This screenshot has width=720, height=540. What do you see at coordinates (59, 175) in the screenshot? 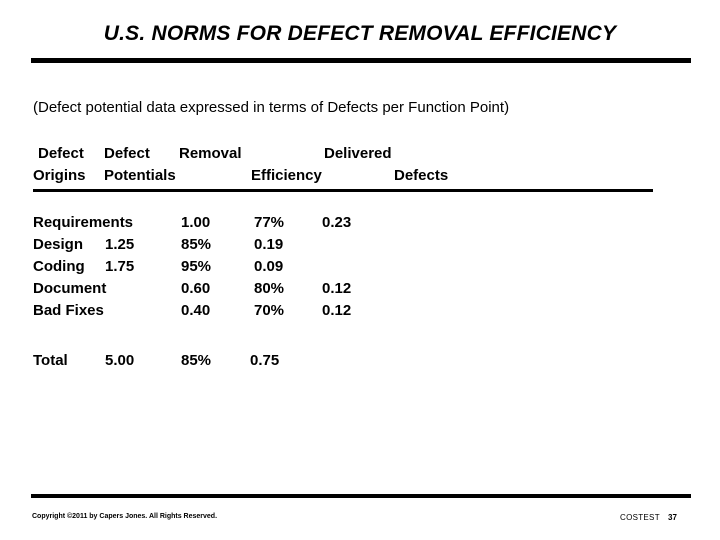
I see `column-header-defect-origins-line2: Origins` at bounding box center [59, 175].